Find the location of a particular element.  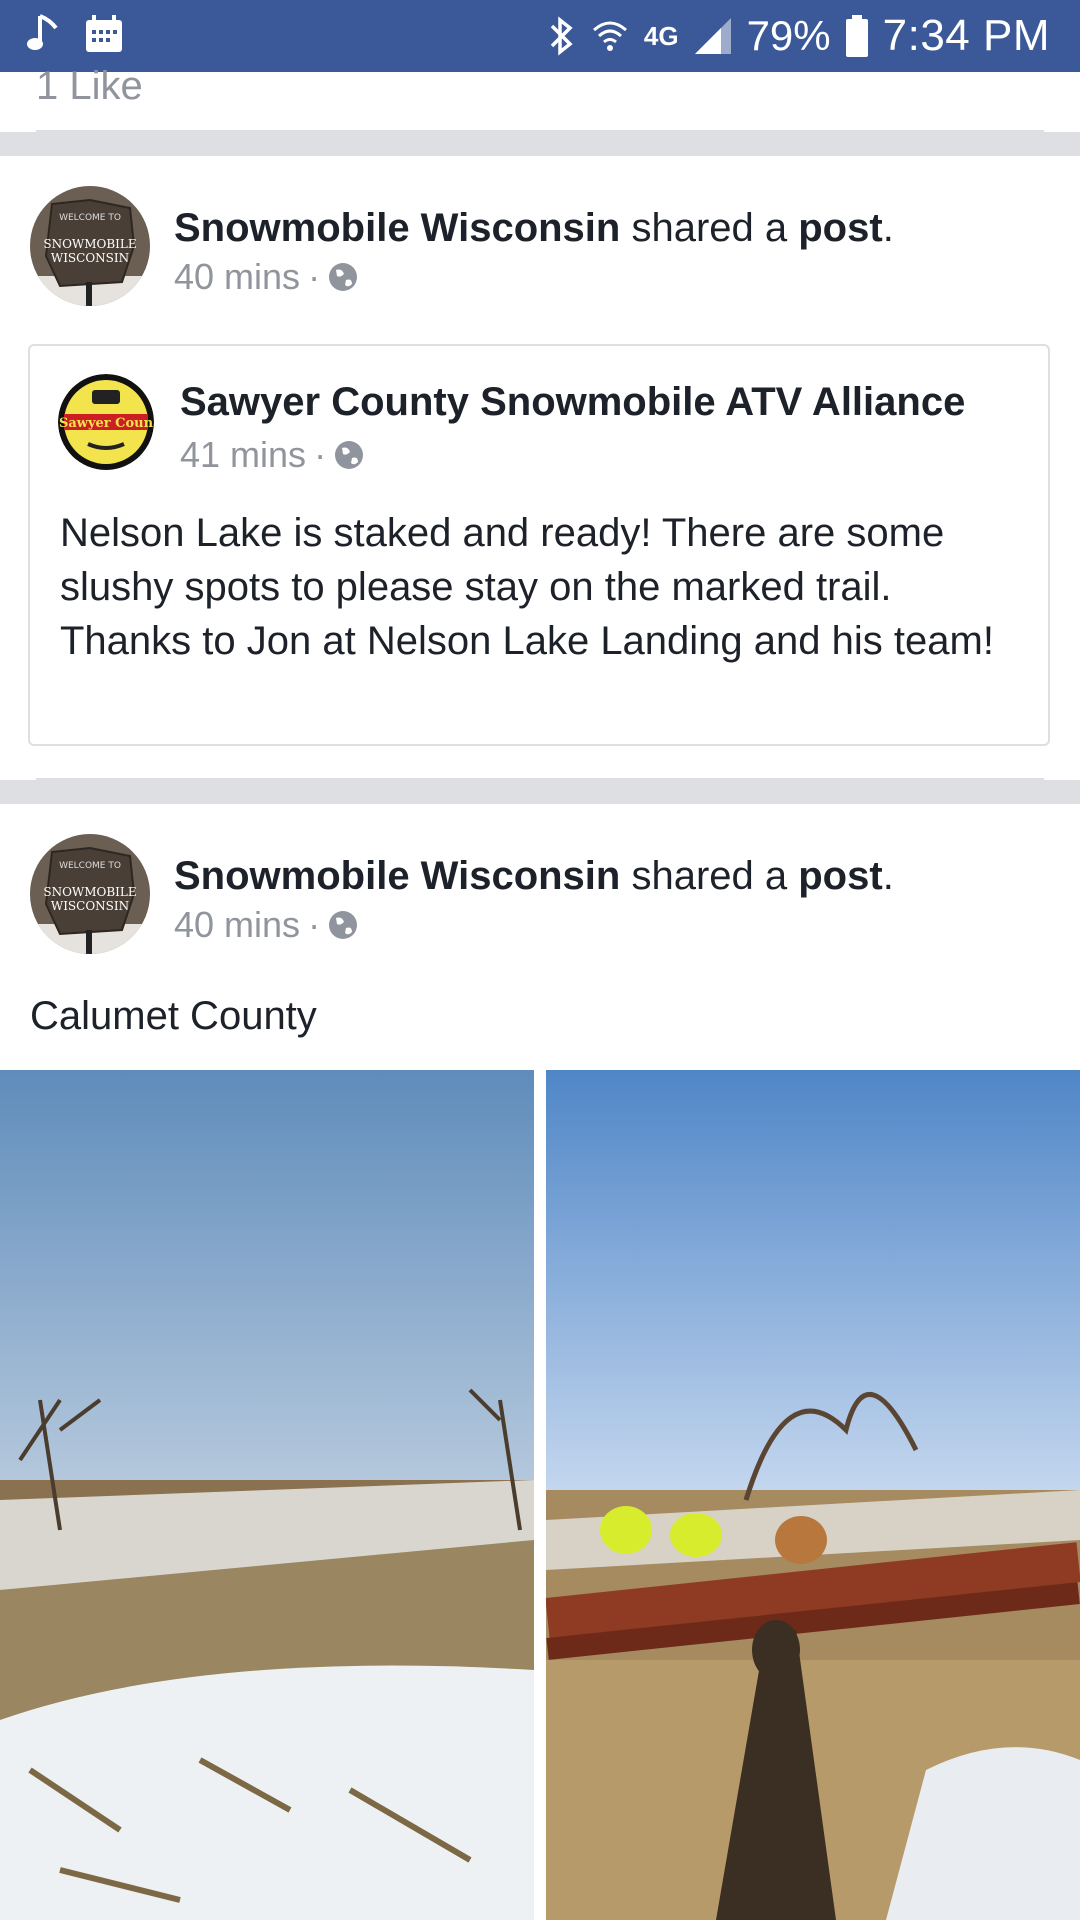

calendar-icon is located at coordinates (104, 33).